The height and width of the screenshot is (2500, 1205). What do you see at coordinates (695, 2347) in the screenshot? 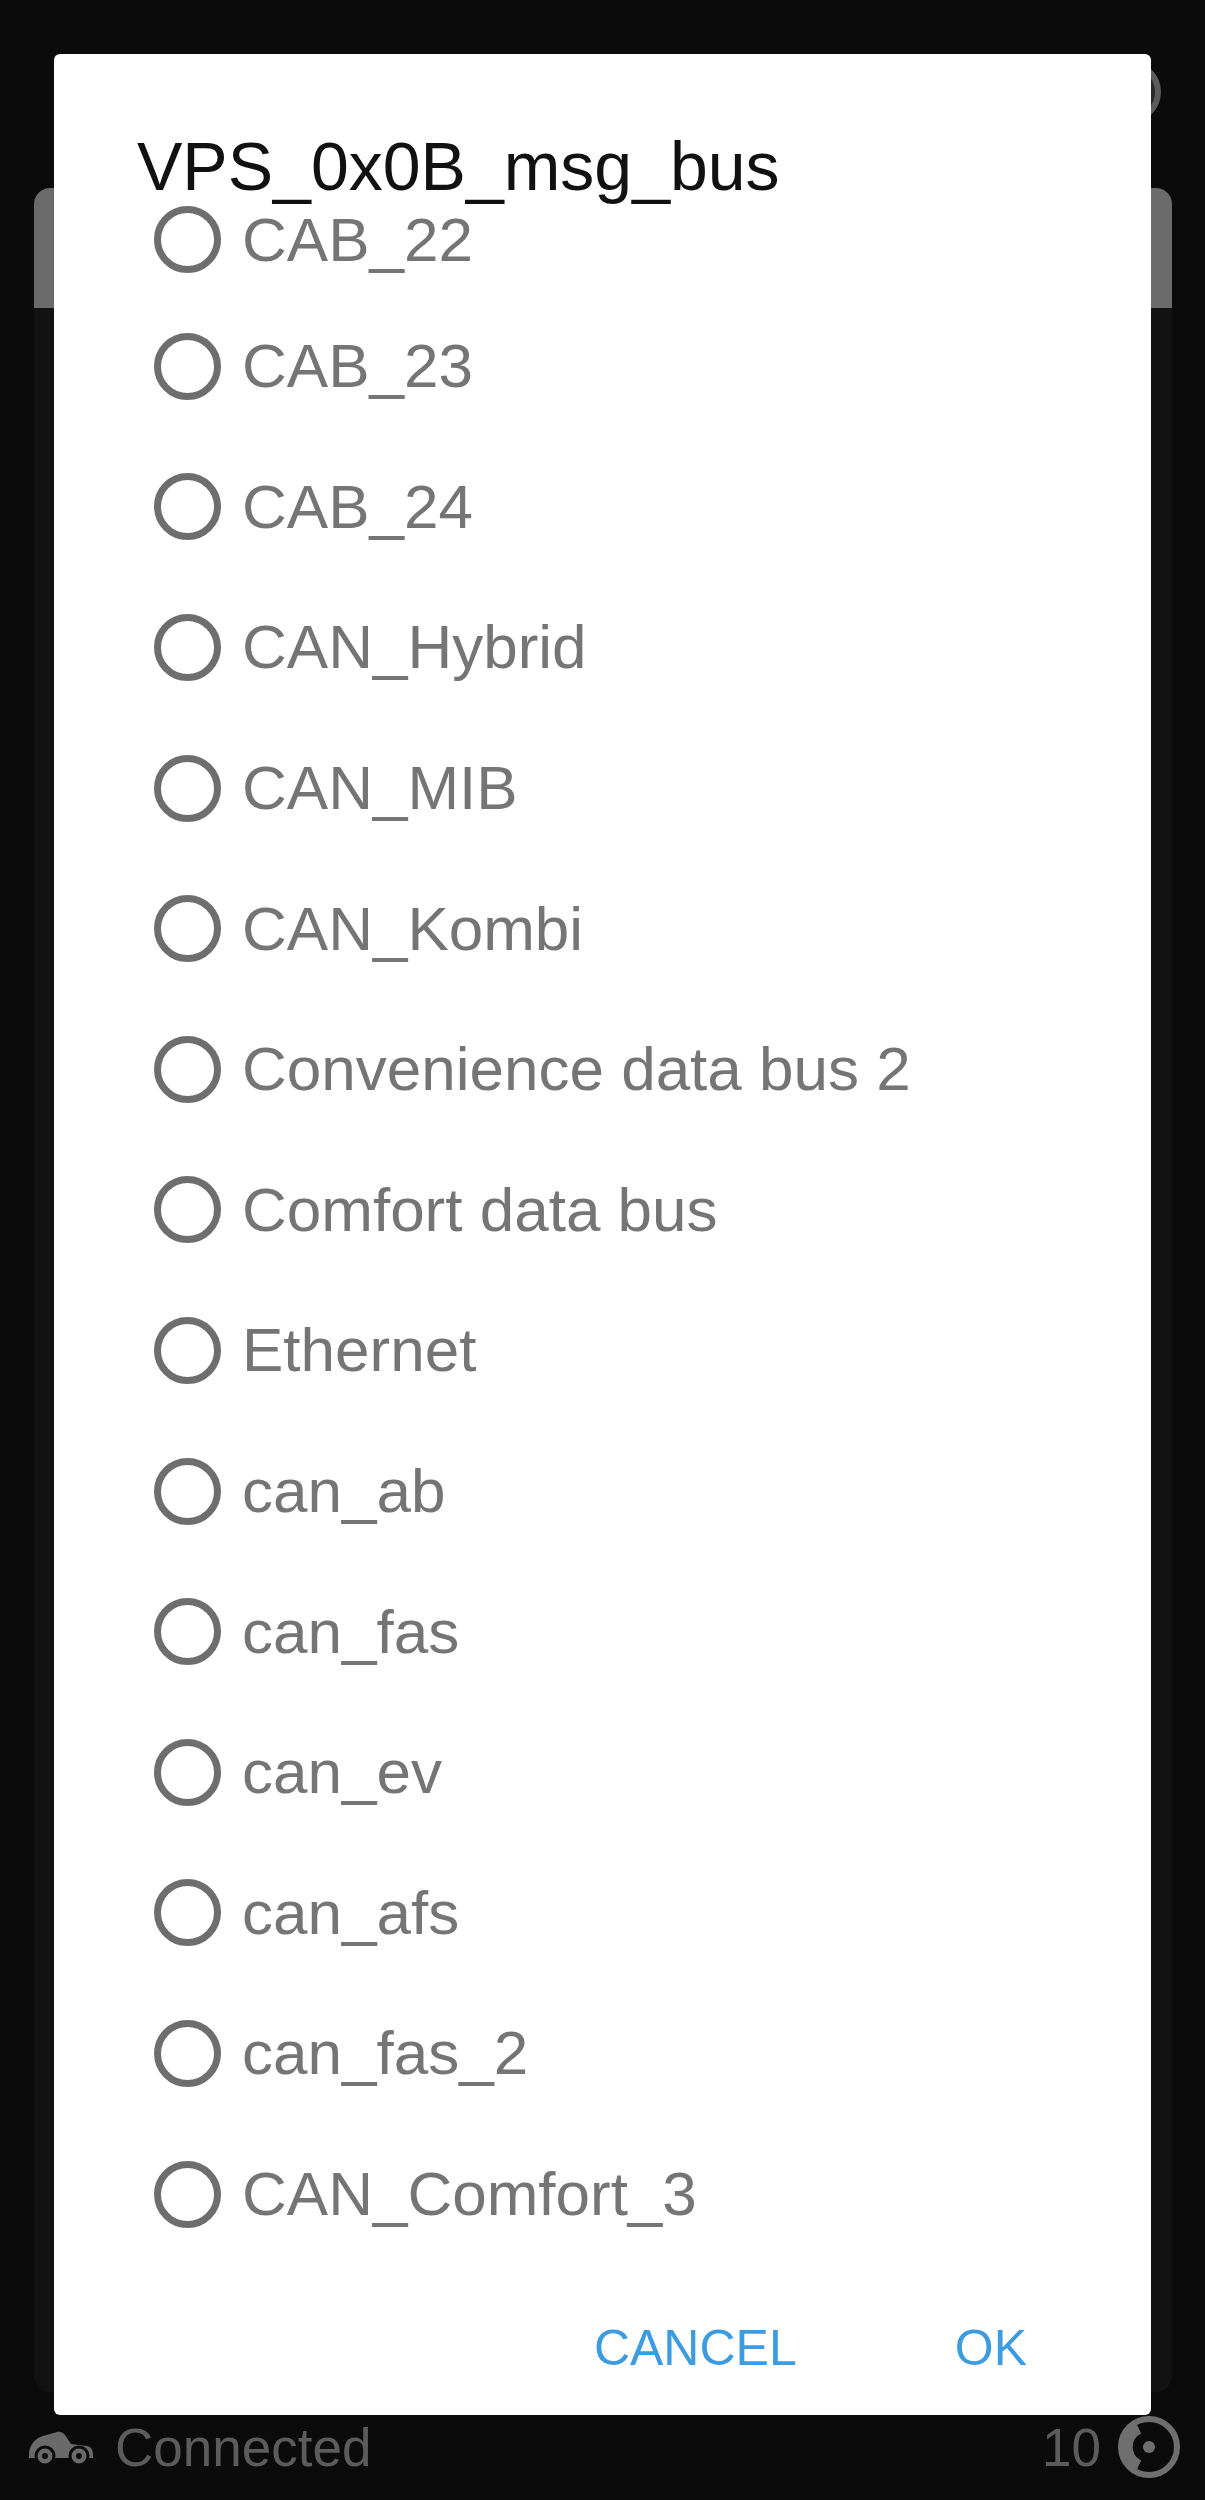
I see `dialog-button: CANCEL` at bounding box center [695, 2347].